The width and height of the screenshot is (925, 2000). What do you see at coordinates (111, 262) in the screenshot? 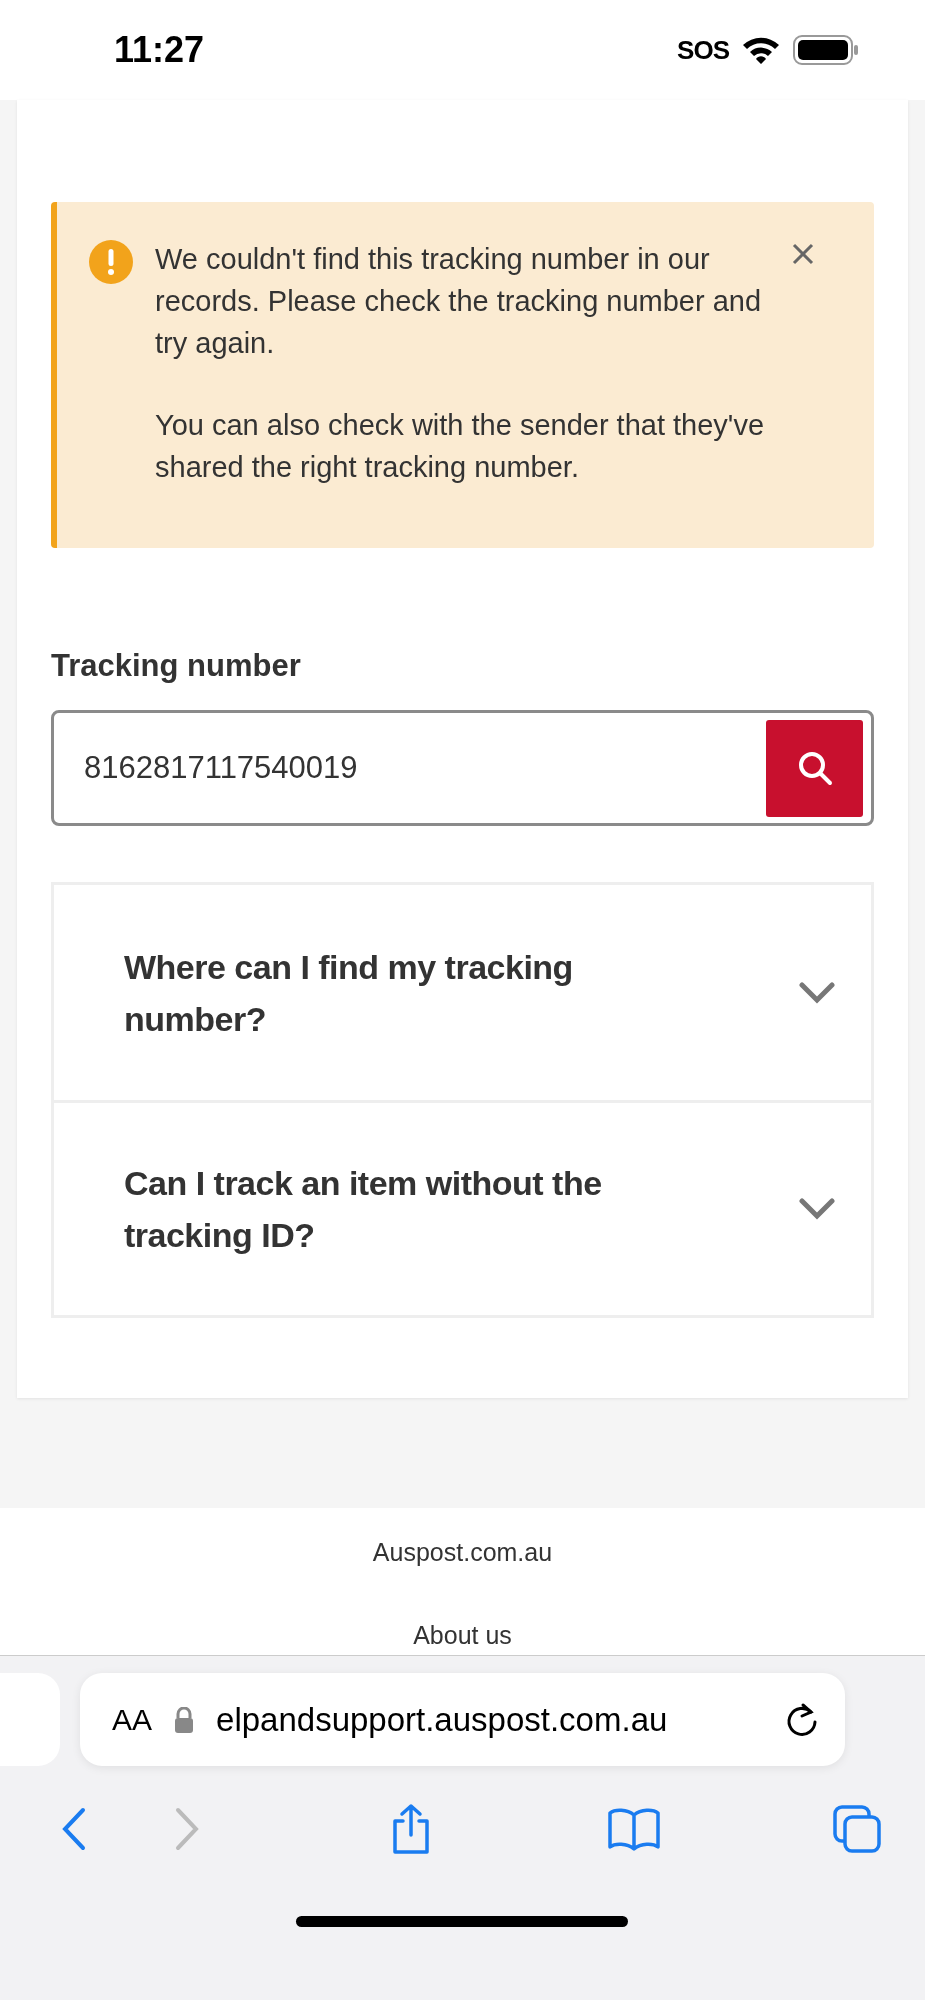
I see `warning-icon` at bounding box center [111, 262].